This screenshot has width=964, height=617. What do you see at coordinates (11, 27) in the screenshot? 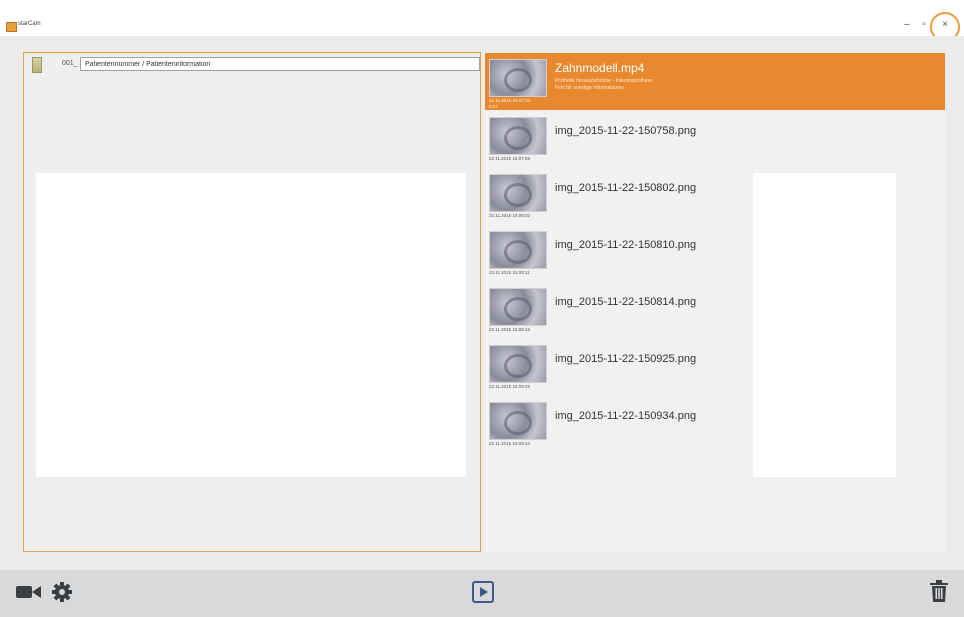
I see `app-icon` at bounding box center [11, 27].